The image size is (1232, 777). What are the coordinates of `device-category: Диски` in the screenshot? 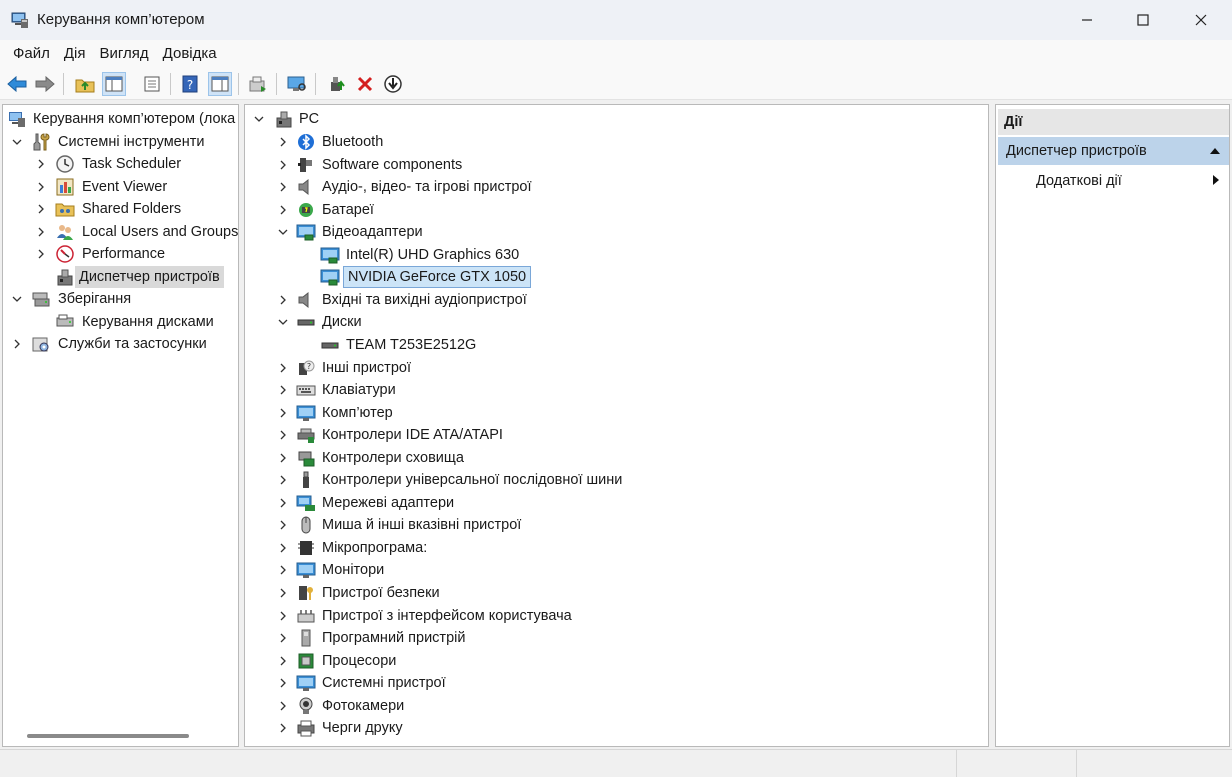 It's located at (615, 322).